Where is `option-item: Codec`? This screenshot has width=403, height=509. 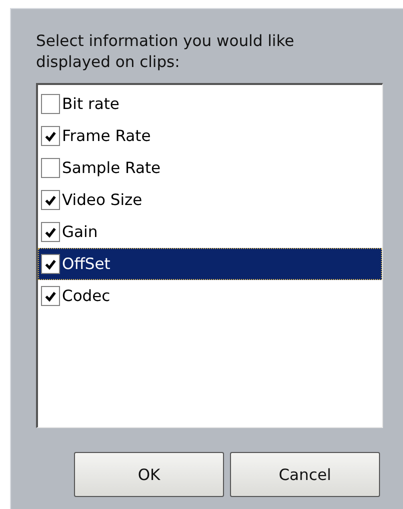 option-item: Codec is located at coordinates (210, 296).